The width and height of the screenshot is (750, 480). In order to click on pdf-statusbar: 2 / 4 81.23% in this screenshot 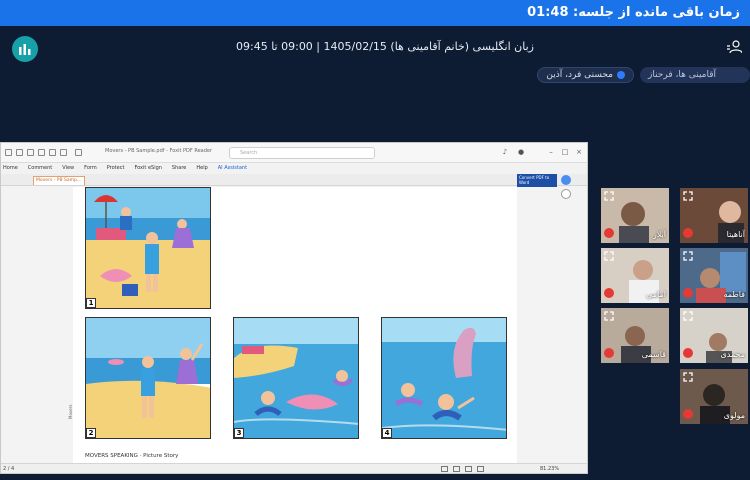, I will do `click(294, 468)`.